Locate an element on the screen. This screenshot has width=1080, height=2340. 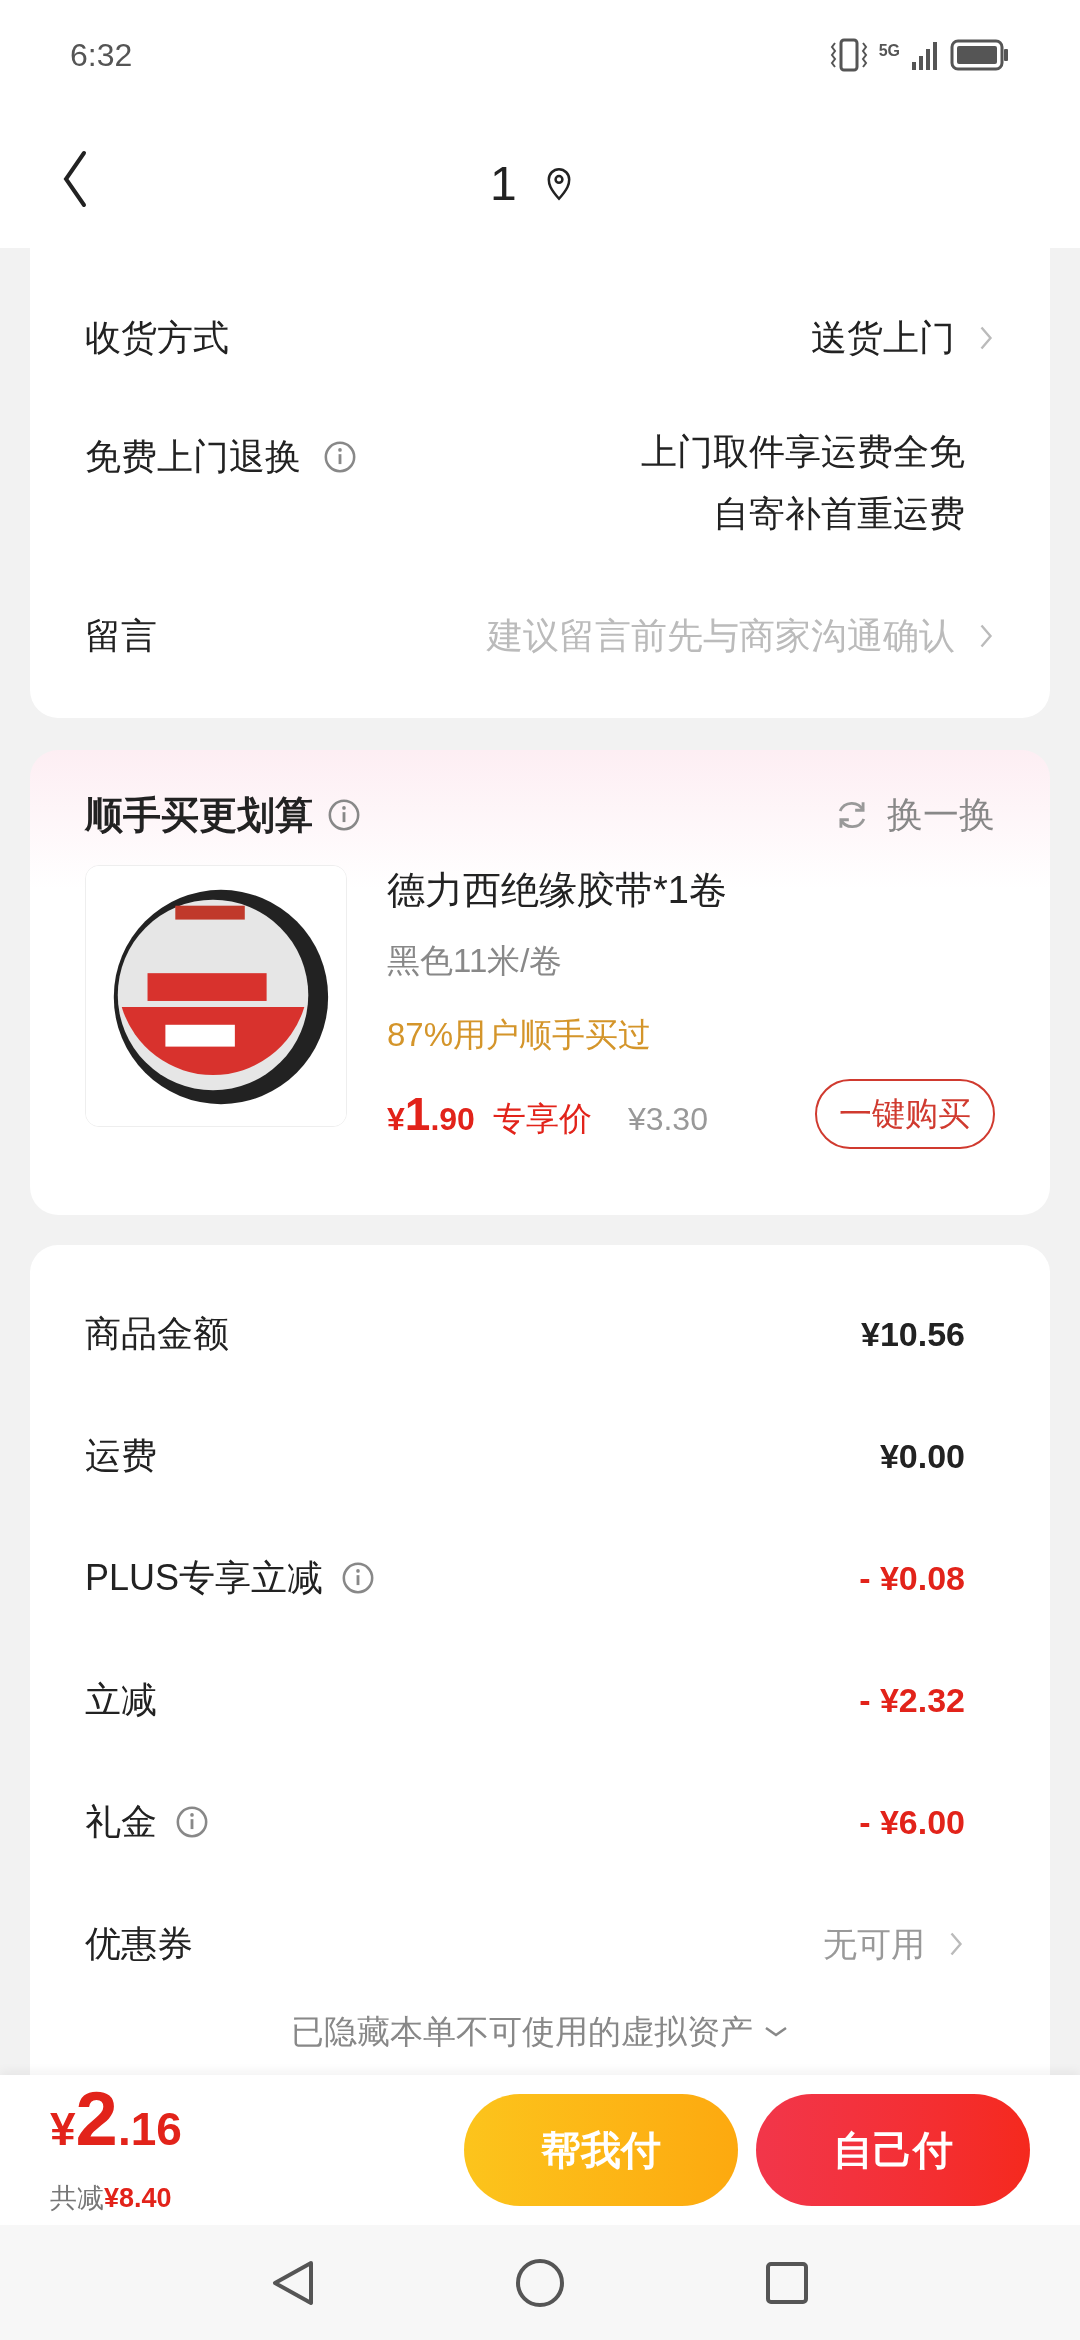
row-label: 礼金 is located at coordinates (121, 1822).